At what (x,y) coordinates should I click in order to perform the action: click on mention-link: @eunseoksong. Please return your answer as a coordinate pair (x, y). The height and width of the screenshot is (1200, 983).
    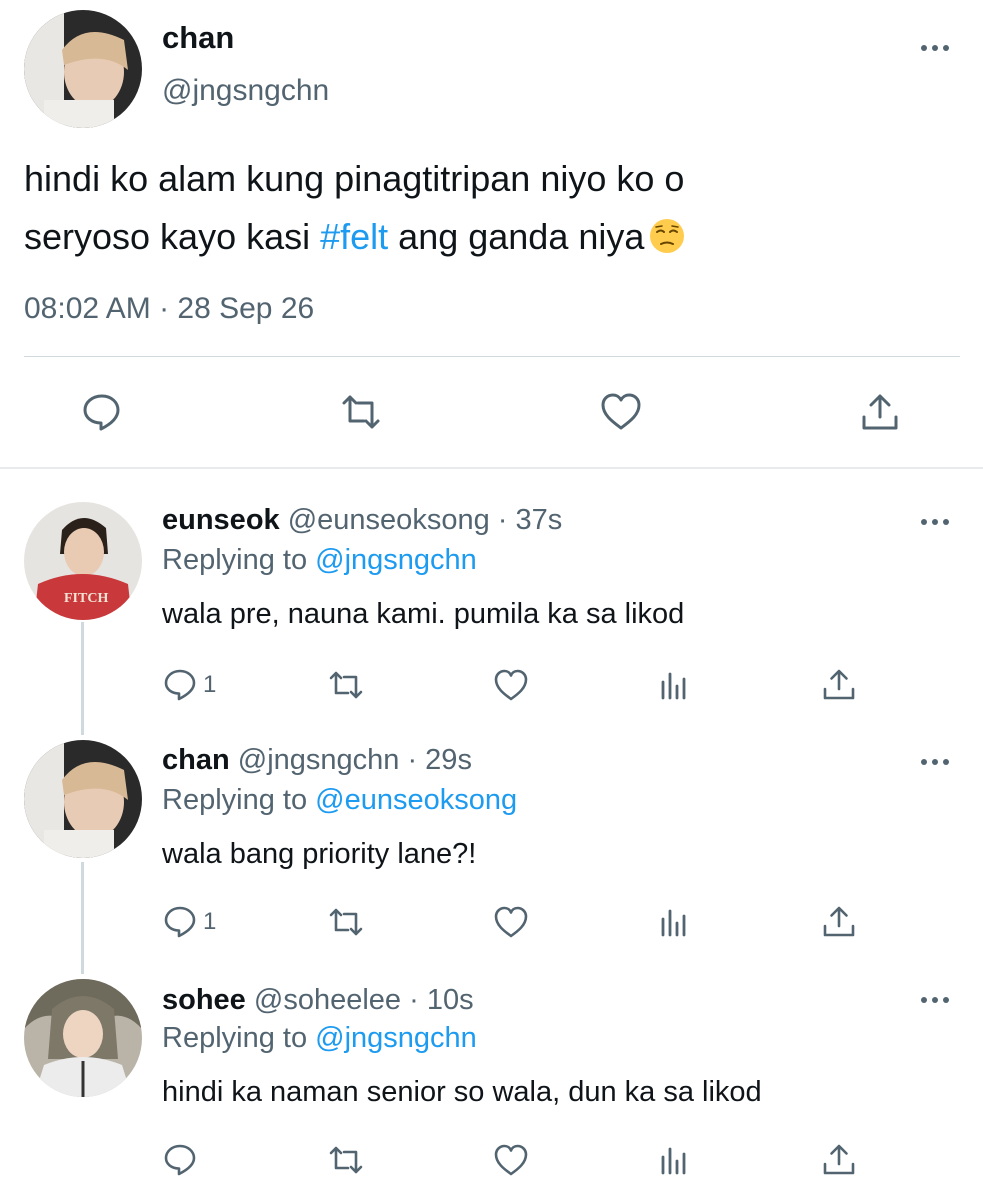
    Looking at the image, I should click on (416, 800).